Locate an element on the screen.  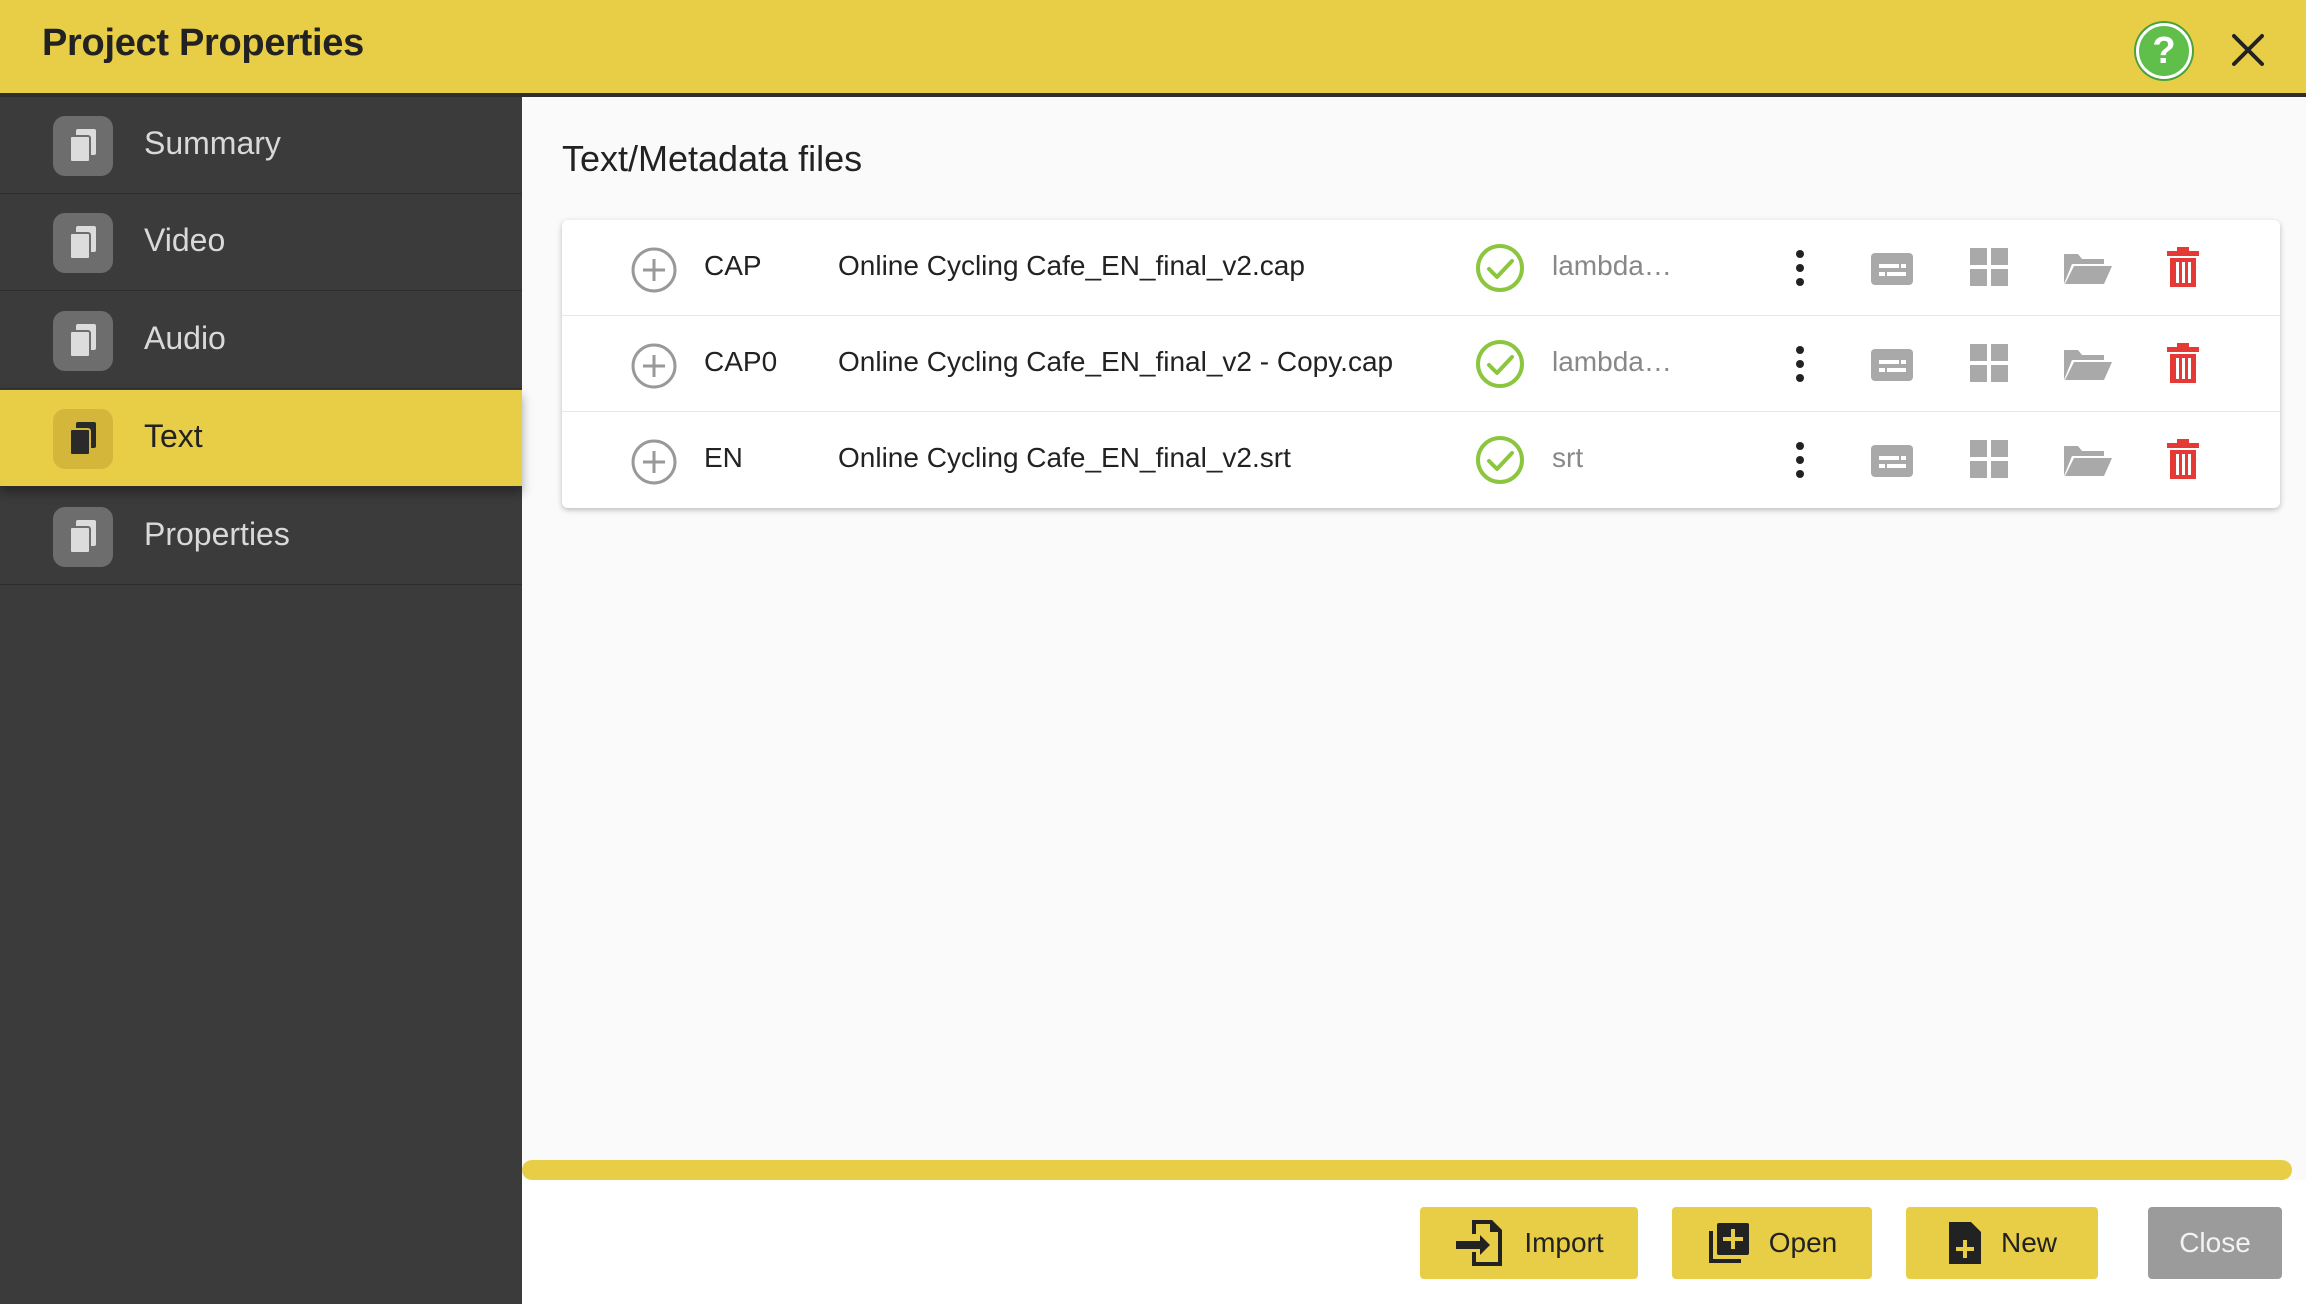
sidebar-item-label: Properties is located at coordinates (217, 534).